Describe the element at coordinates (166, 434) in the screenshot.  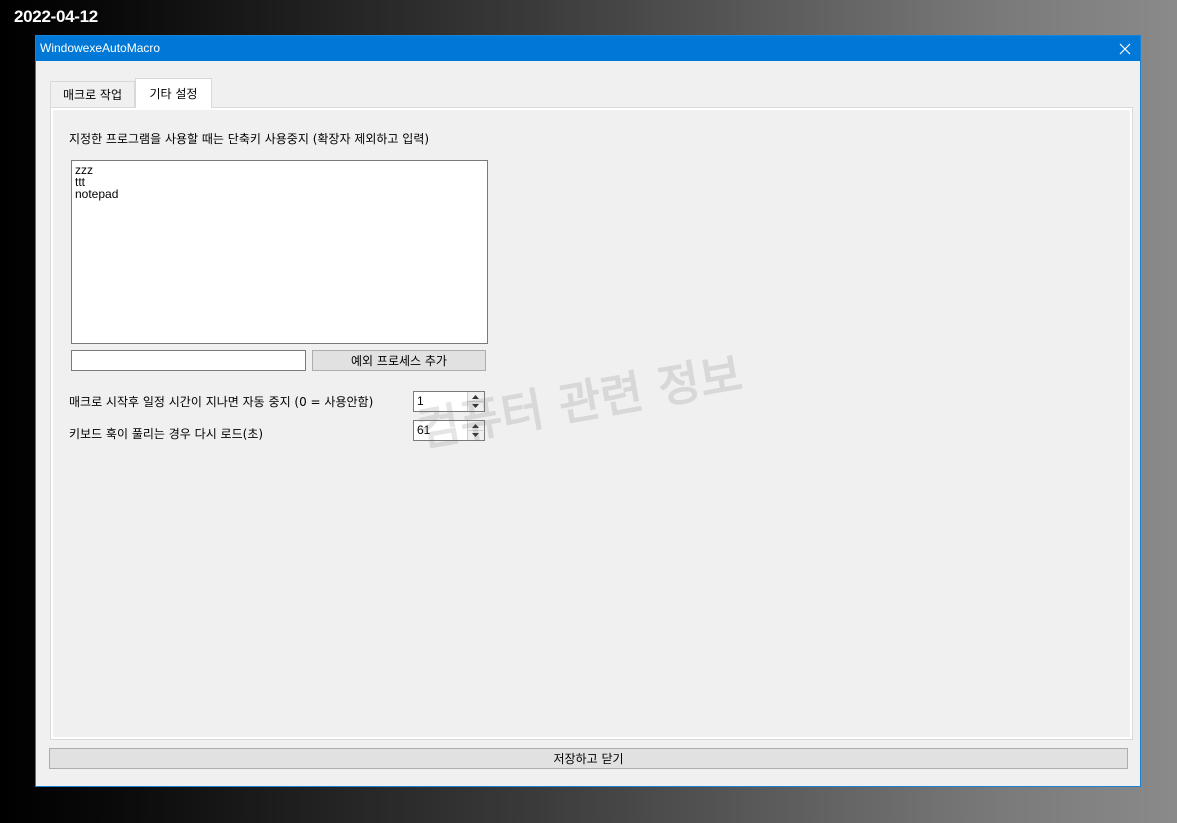
I see `reload-label: 키보드 훅이 풀리는 경우 다시 로드(초)` at that location.